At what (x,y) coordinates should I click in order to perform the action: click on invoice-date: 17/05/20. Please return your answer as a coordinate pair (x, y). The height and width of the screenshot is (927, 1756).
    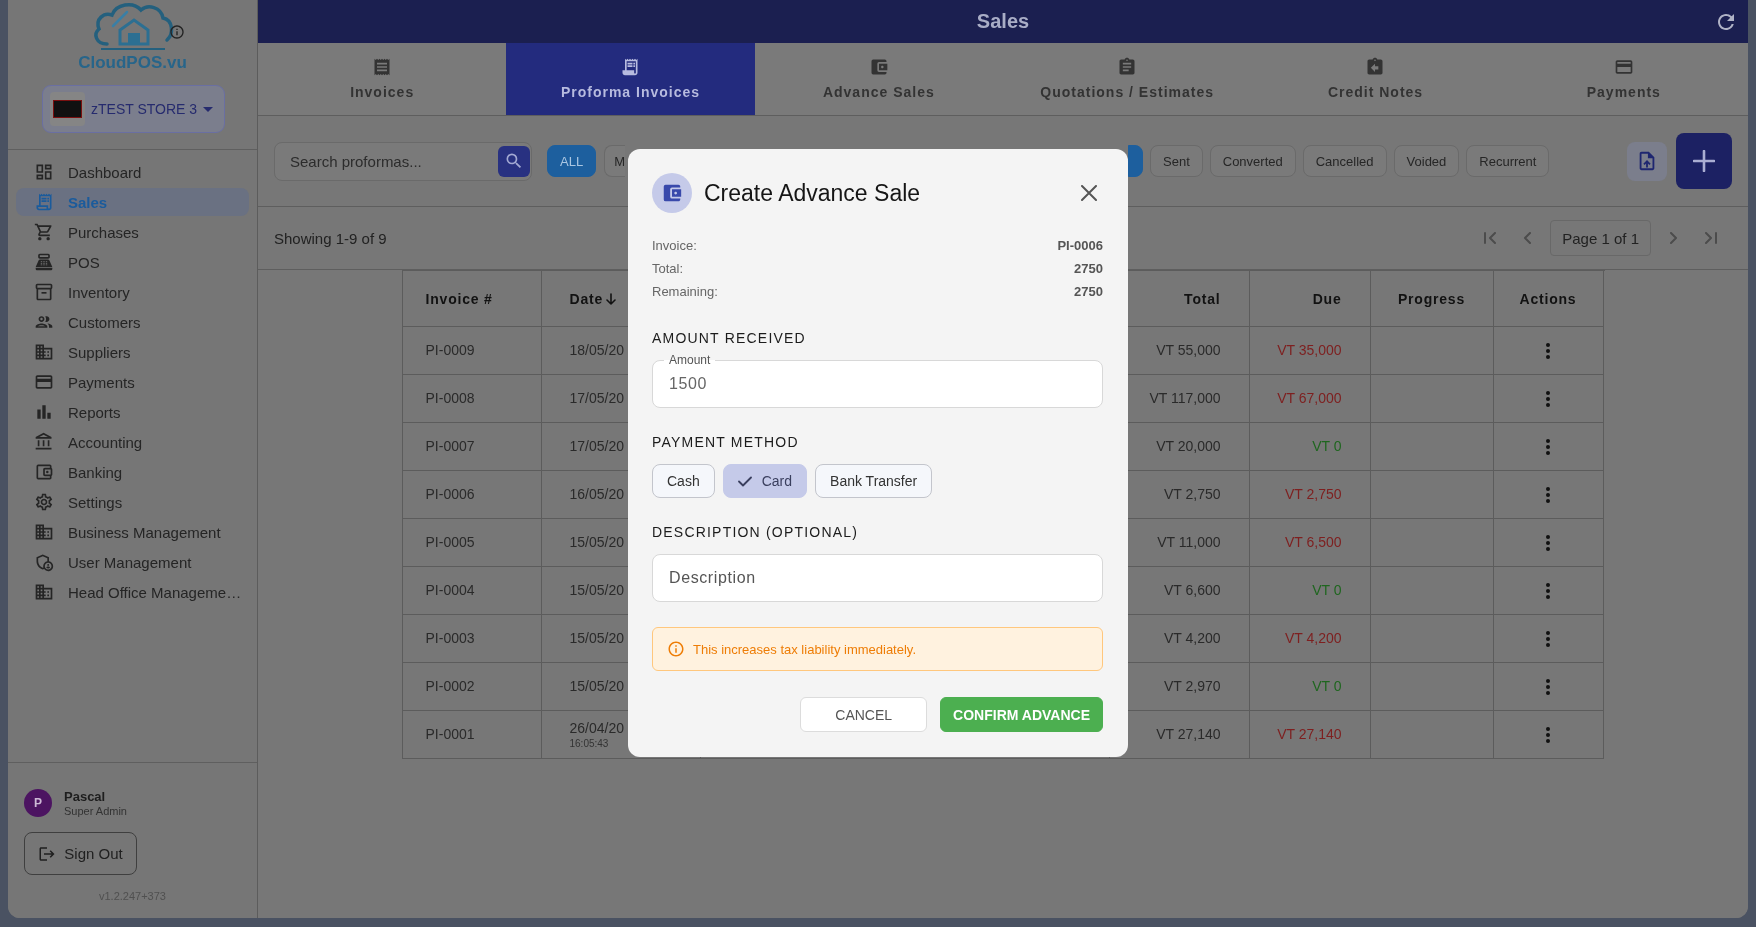
    Looking at the image, I should click on (596, 398).